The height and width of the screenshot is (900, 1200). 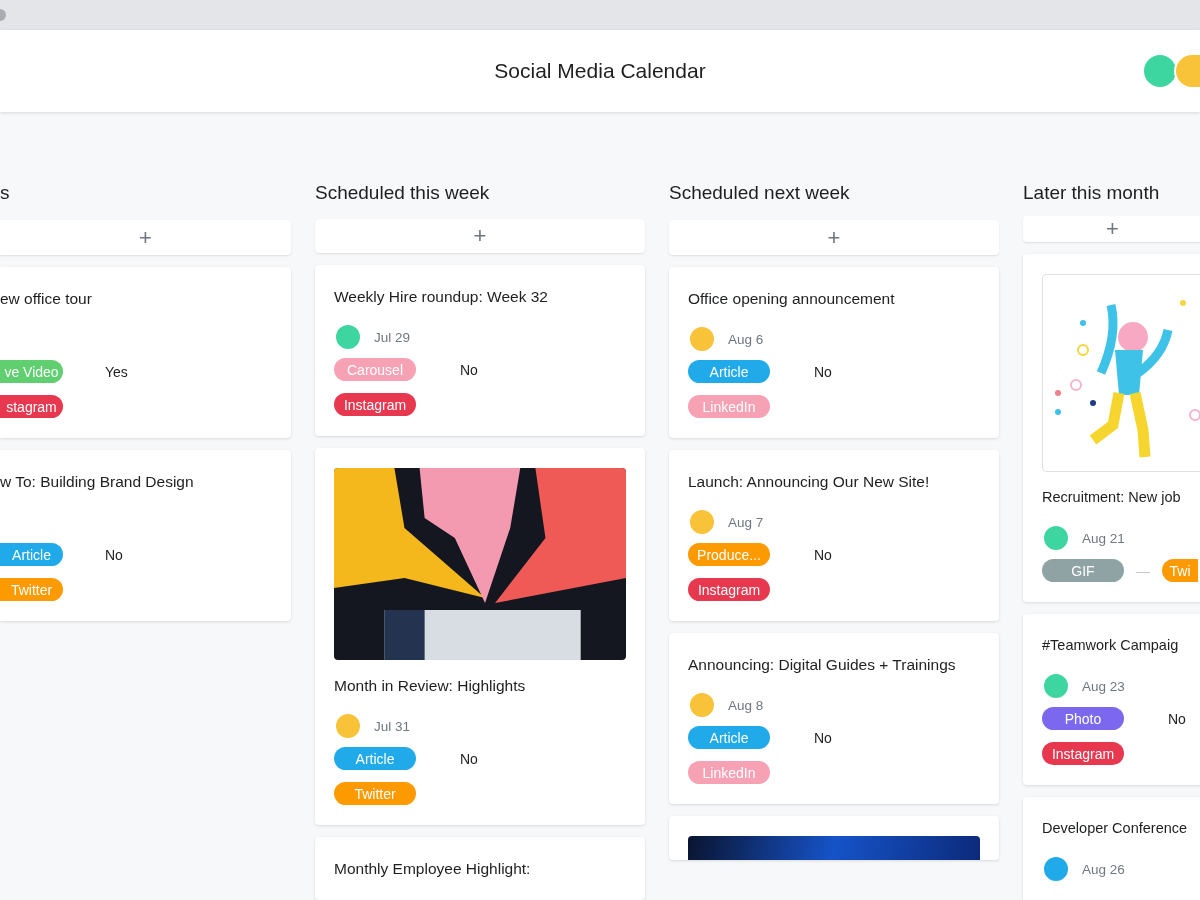 I want to click on task-card: Announcing: Digital Guides + Trainings Aug 8 Article No LinkedIn, so click(x=834, y=718).